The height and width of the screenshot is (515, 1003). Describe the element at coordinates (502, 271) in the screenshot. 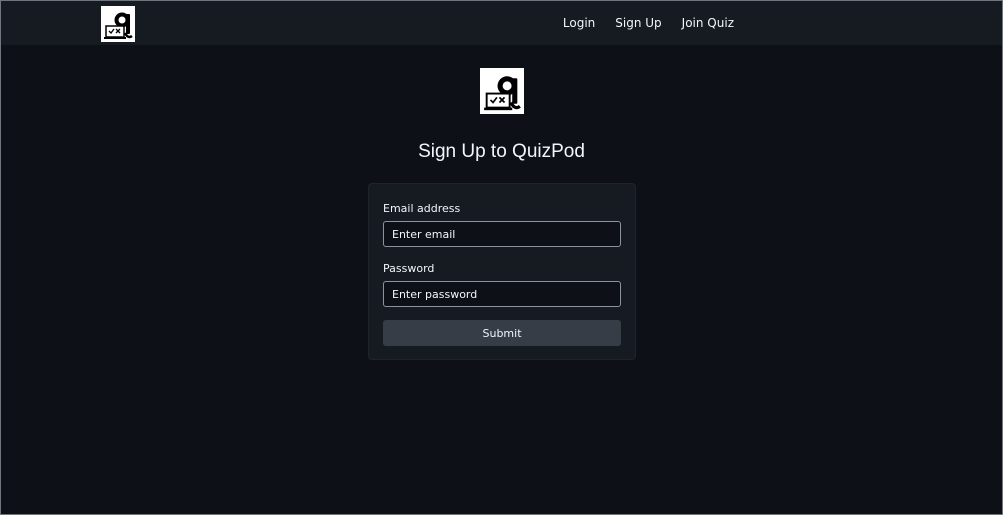

I see `signup-form-card: Email address Password Submit` at that location.